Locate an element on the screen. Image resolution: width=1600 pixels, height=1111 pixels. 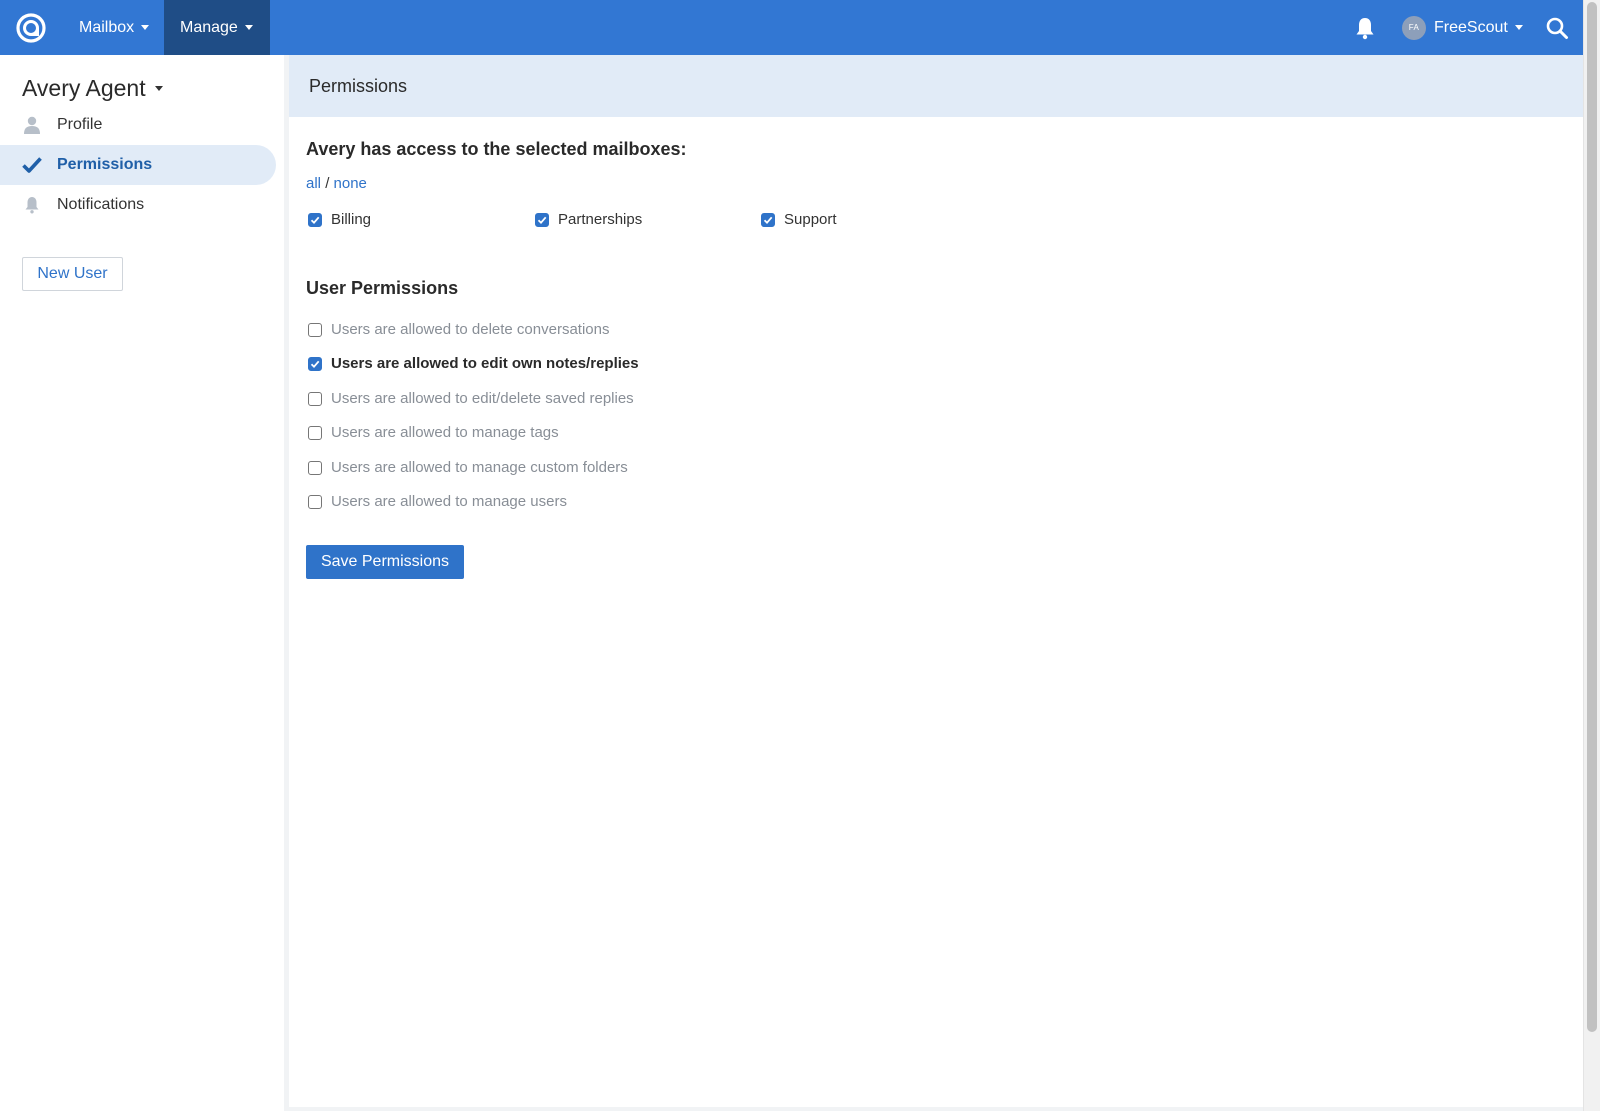
nav-mailbox-label: Mailbox is located at coordinates (107, 27).